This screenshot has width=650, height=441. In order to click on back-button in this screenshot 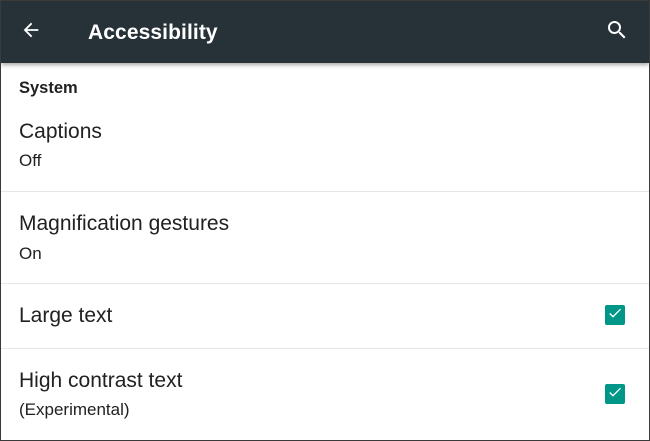, I will do `click(31, 32)`.